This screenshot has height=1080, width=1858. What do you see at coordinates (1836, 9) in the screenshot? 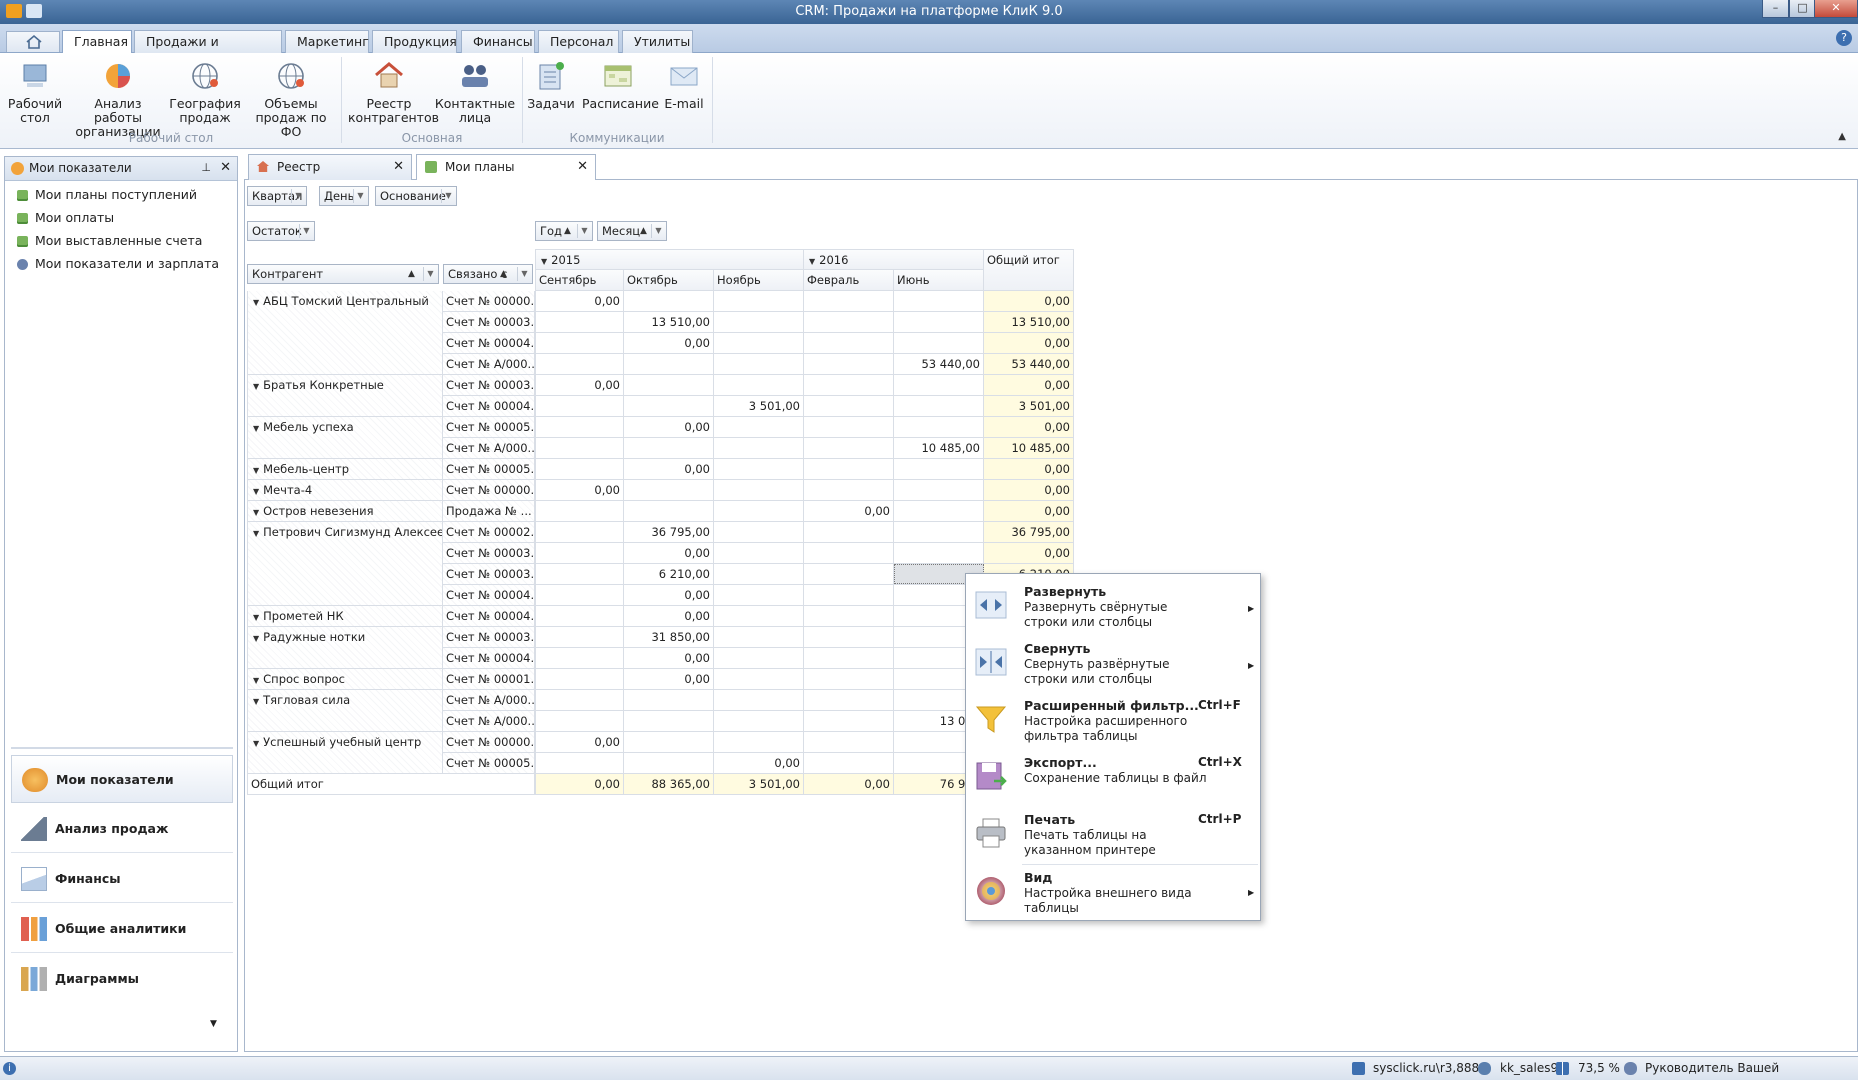
I see `close-window-button: ✕` at bounding box center [1836, 9].